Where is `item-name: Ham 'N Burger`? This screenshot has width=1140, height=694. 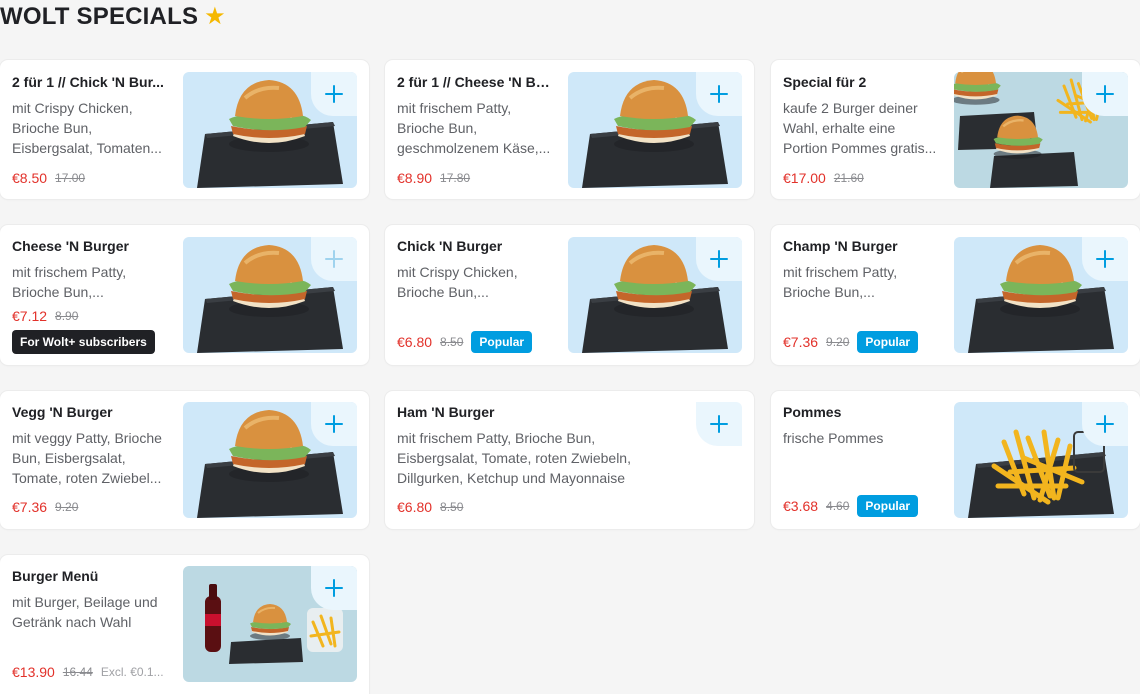
item-name: Ham 'N Burger is located at coordinates (446, 412).